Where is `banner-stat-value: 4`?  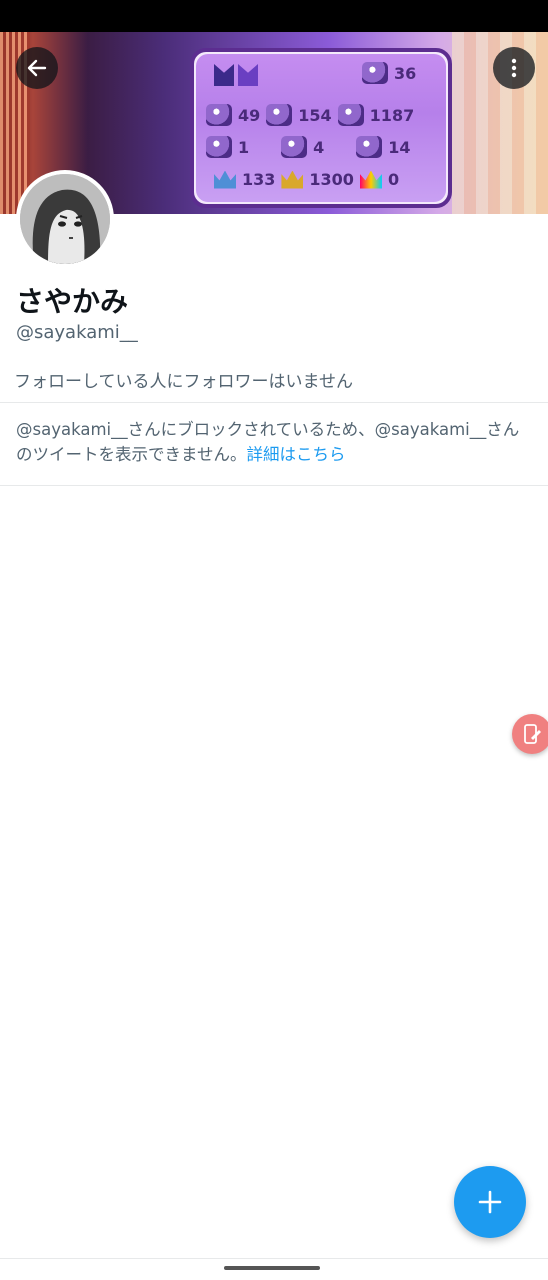
banner-stat-value: 4 is located at coordinates (319, 147).